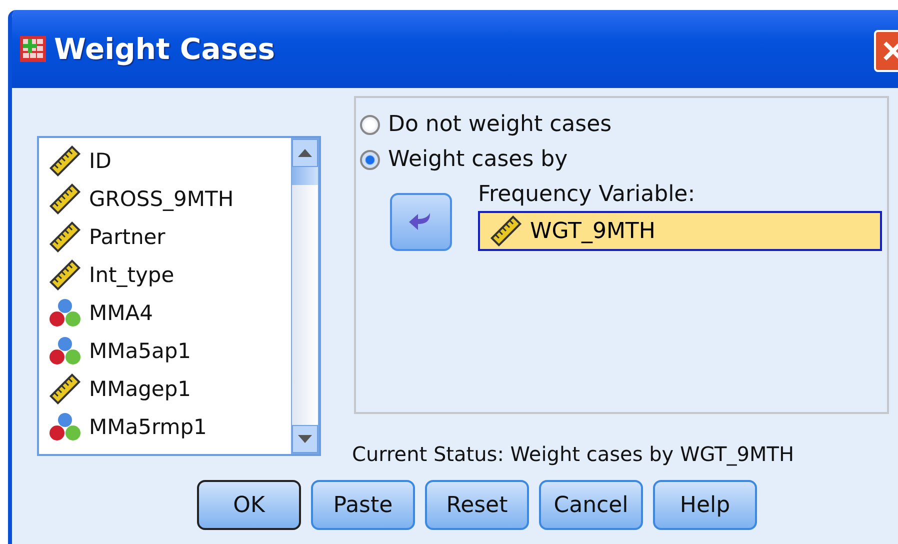 This screenshot has width=898, height=544. What do you see at coordinates (890, 51) in the screenshot?
I see `close-icon` at bounding box center [890, 51].